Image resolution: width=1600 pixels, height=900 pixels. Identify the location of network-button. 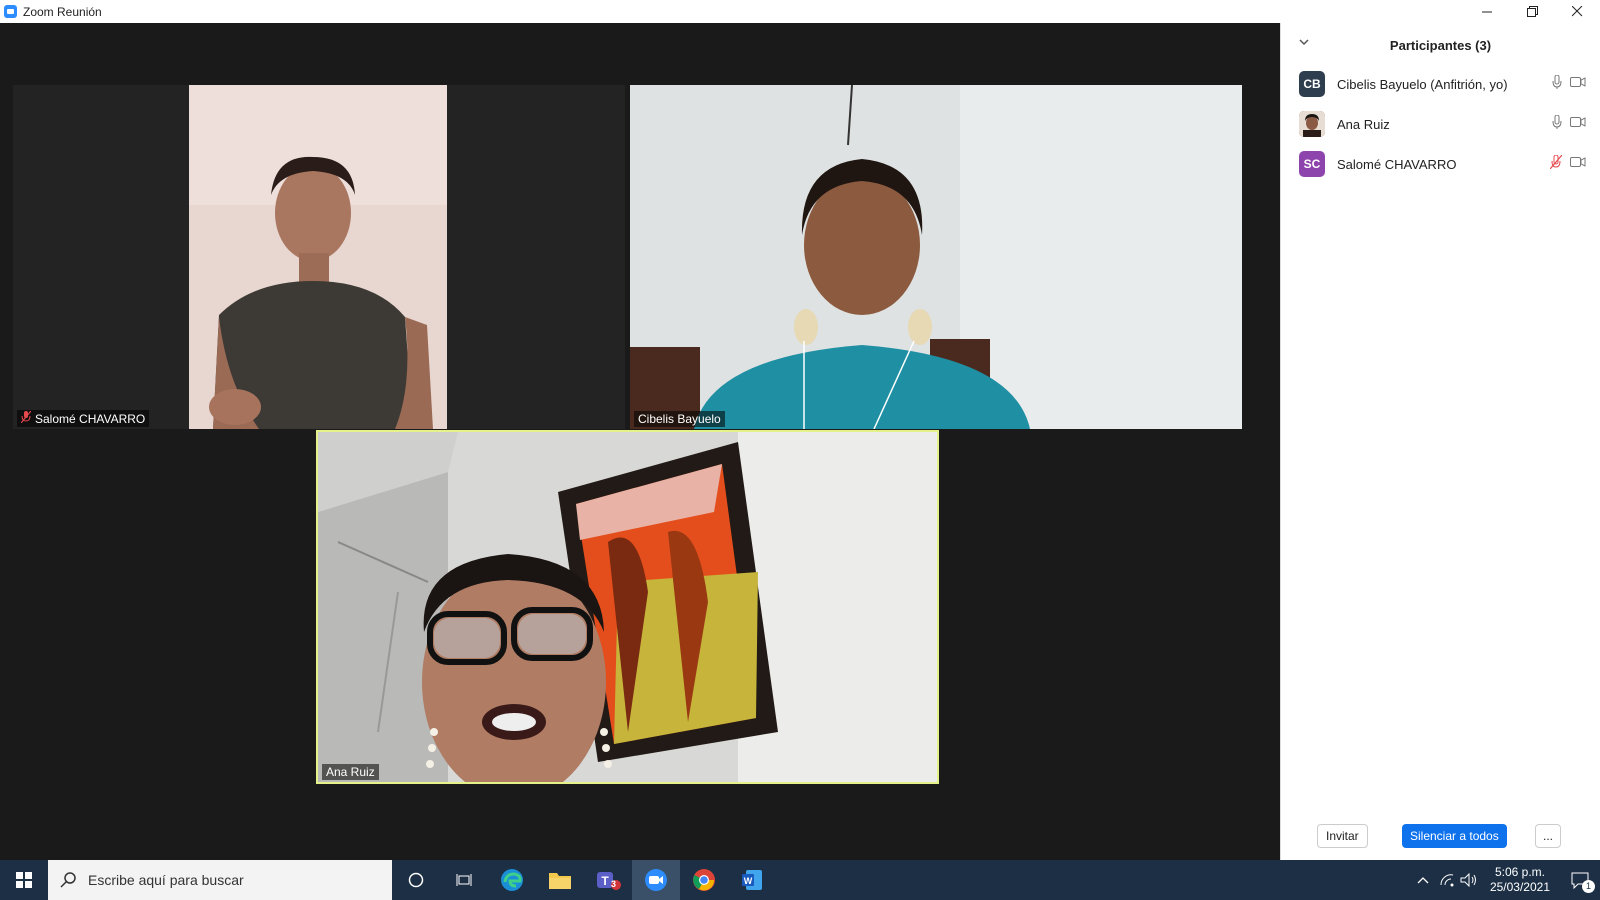
(1447, 880).